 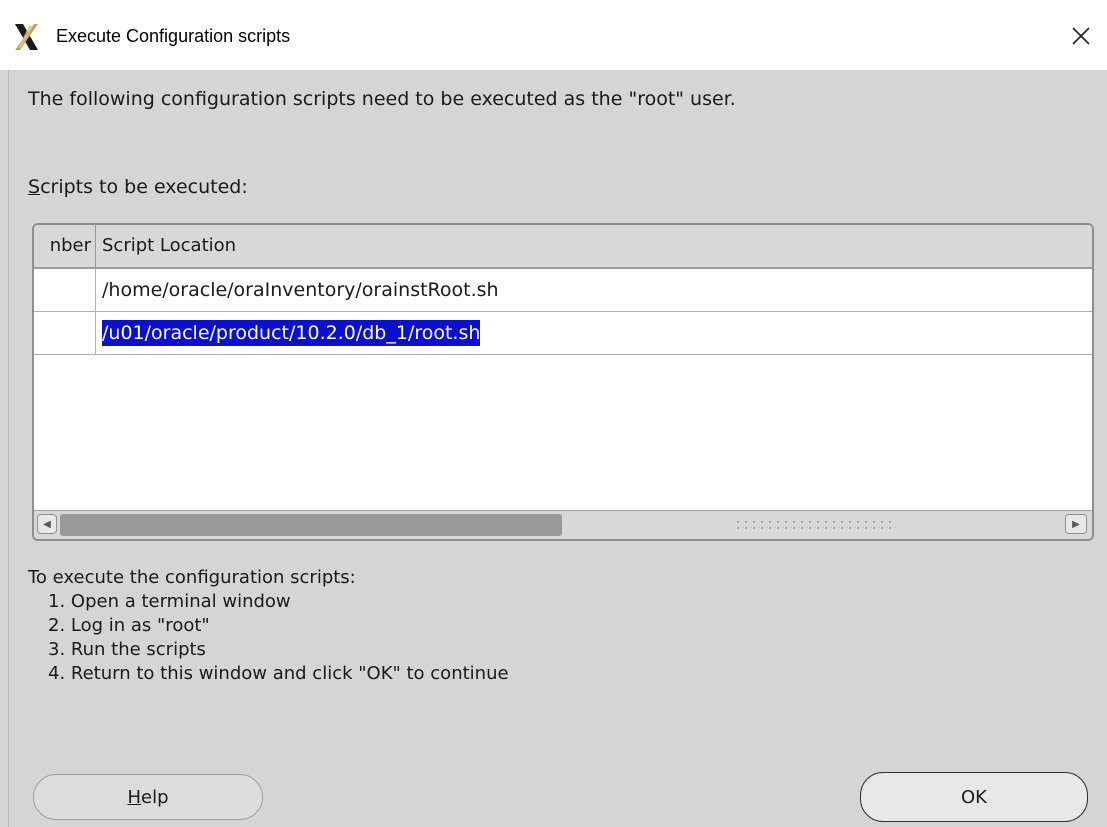 I want to click on scrollbar-track-grip, so click(x=814, y=525).